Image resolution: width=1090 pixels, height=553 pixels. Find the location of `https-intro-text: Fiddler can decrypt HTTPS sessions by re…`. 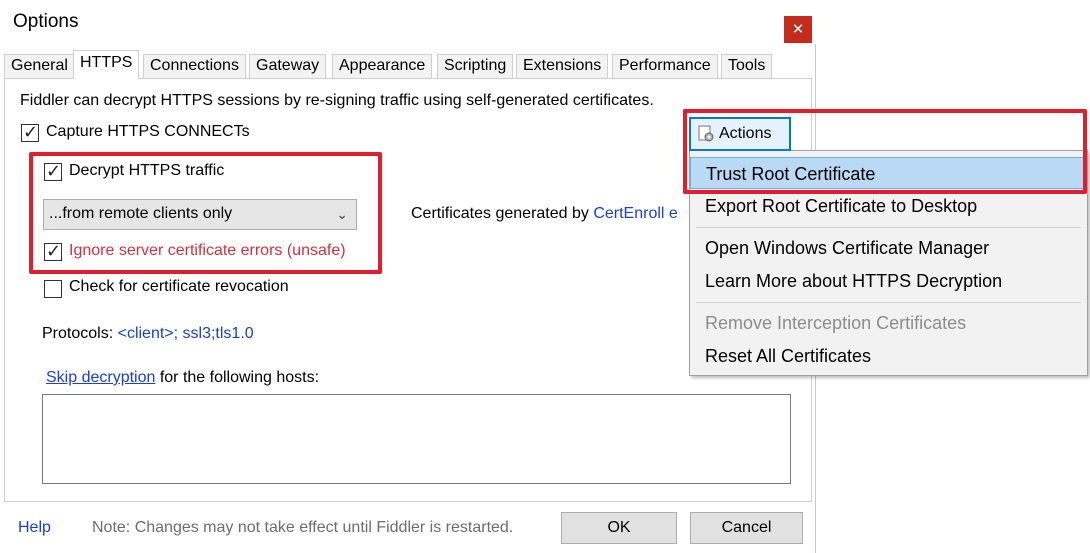

https-intro-text: Fiddler can decrypt HTTPS sessions by re… is located at coordinates (337, 100).